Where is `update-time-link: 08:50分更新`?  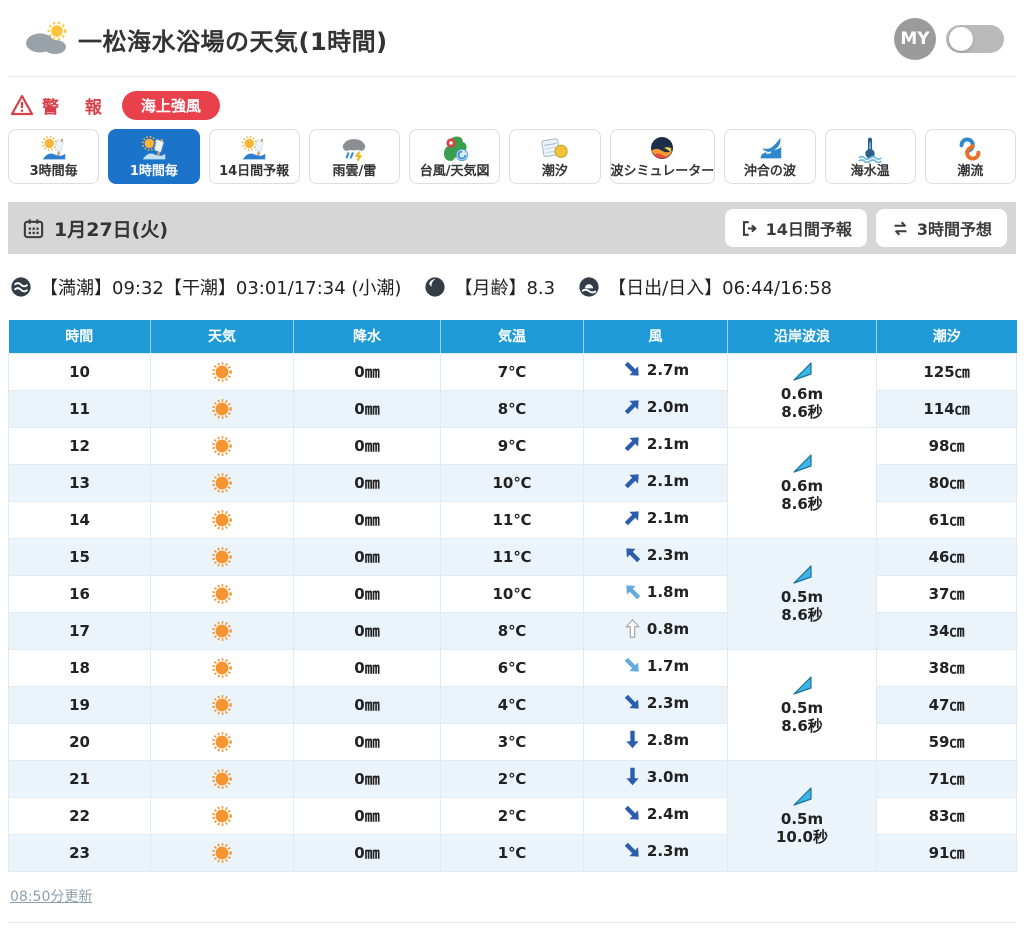 update-time-link: 08:50分更新 is located at coordinates (51, 897).